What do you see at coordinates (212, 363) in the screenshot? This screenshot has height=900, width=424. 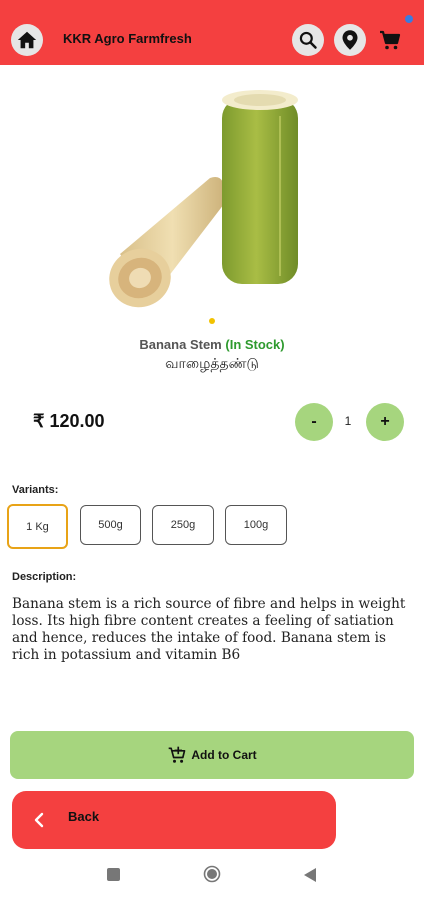 I see `product-tamil-name: வாழைத்தண்டு` at bounding box center [212, 363].